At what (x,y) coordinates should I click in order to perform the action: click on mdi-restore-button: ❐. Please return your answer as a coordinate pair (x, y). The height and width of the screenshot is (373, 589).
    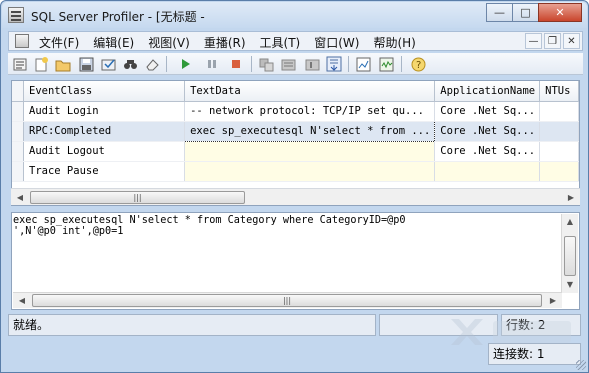
    Looking at the image, I should click on (552, 41).